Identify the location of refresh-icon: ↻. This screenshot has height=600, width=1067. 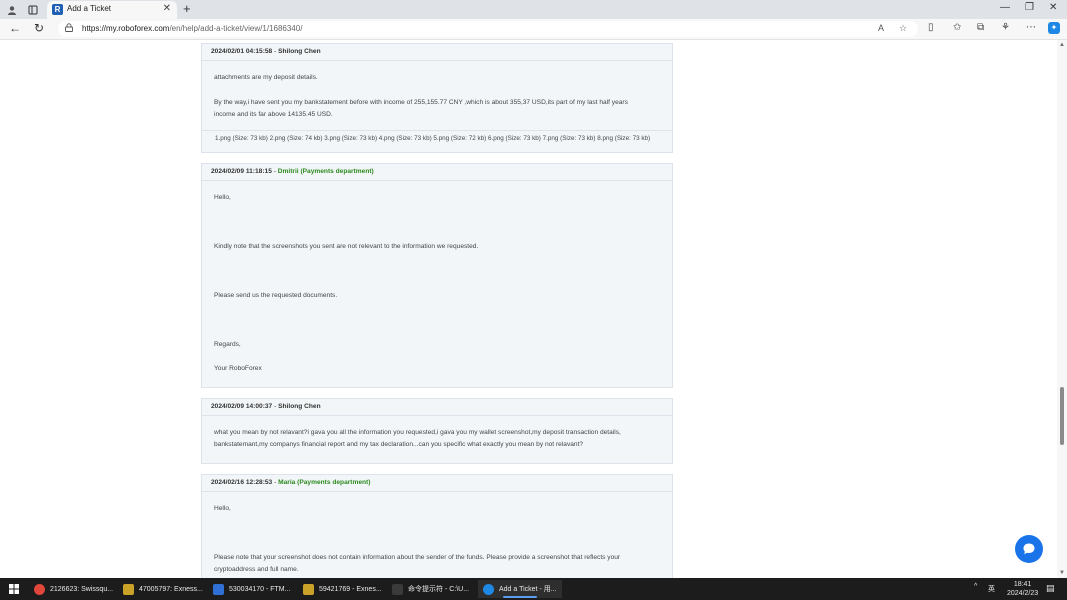
(39, 28).